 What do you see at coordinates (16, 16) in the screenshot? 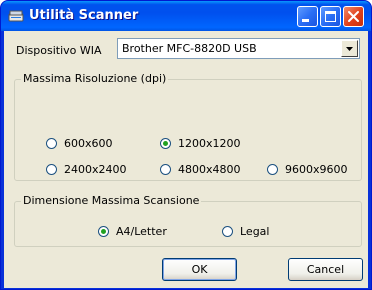
I see `scanner-icon` at bounding box center [16, 16].